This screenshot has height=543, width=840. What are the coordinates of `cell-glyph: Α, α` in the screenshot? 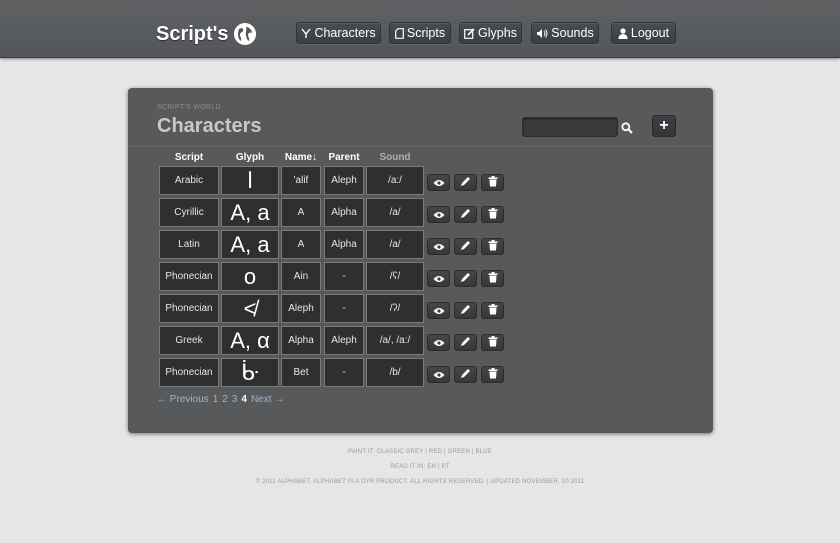 It's located at (250, 340).